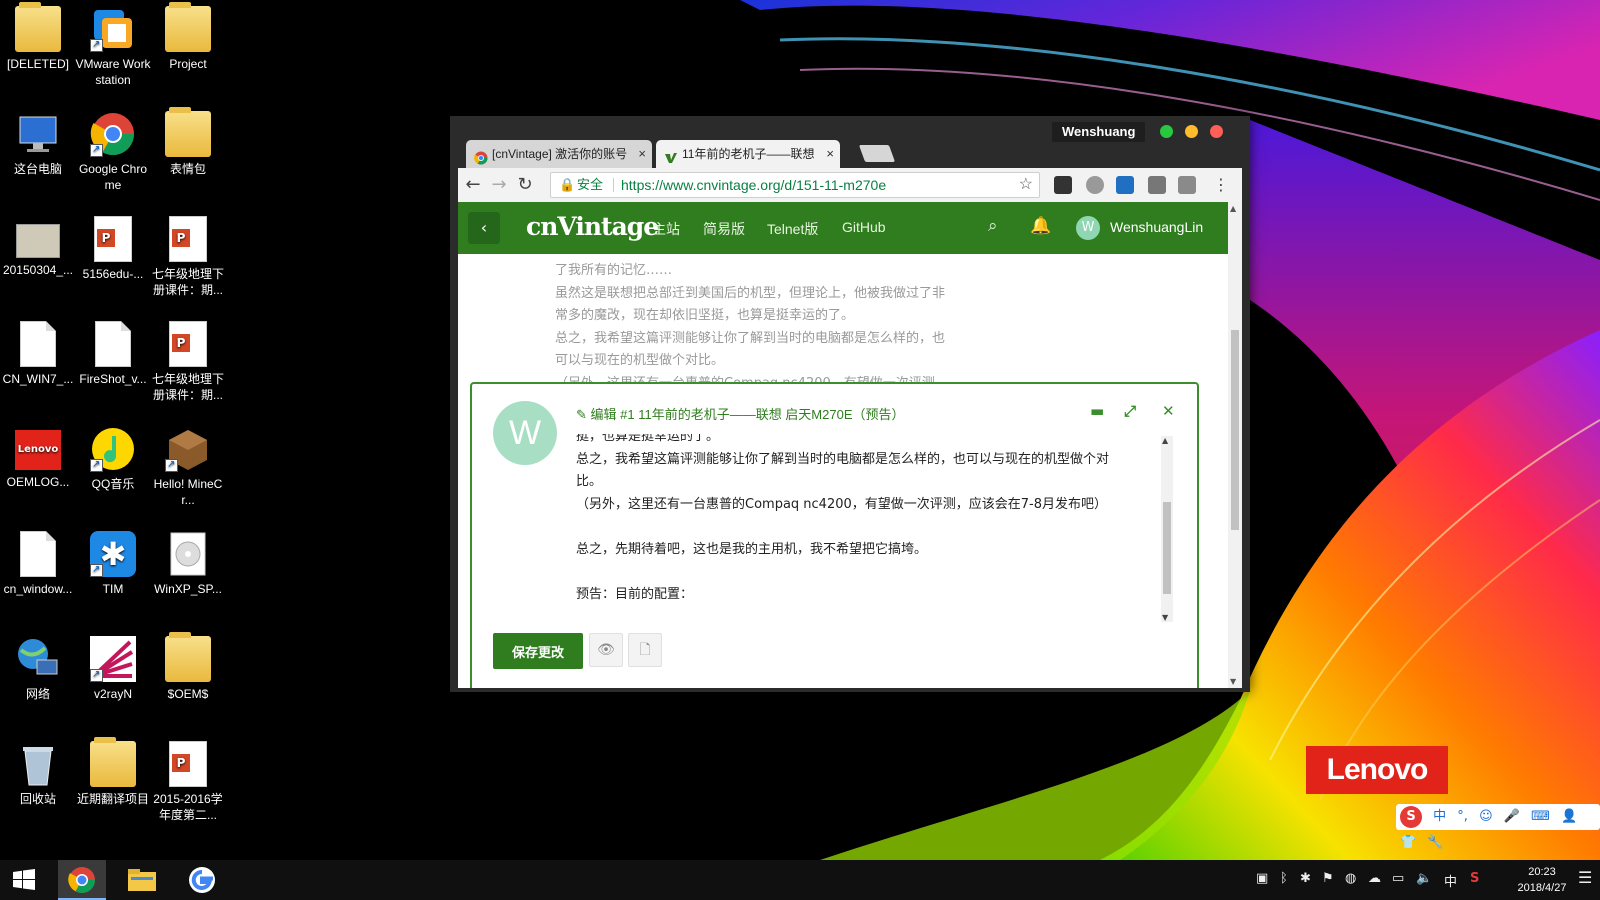 This screenshot has width=1600, height=900. I want to click on chrome-menu-icon: ⋮, so click(1221, 185).